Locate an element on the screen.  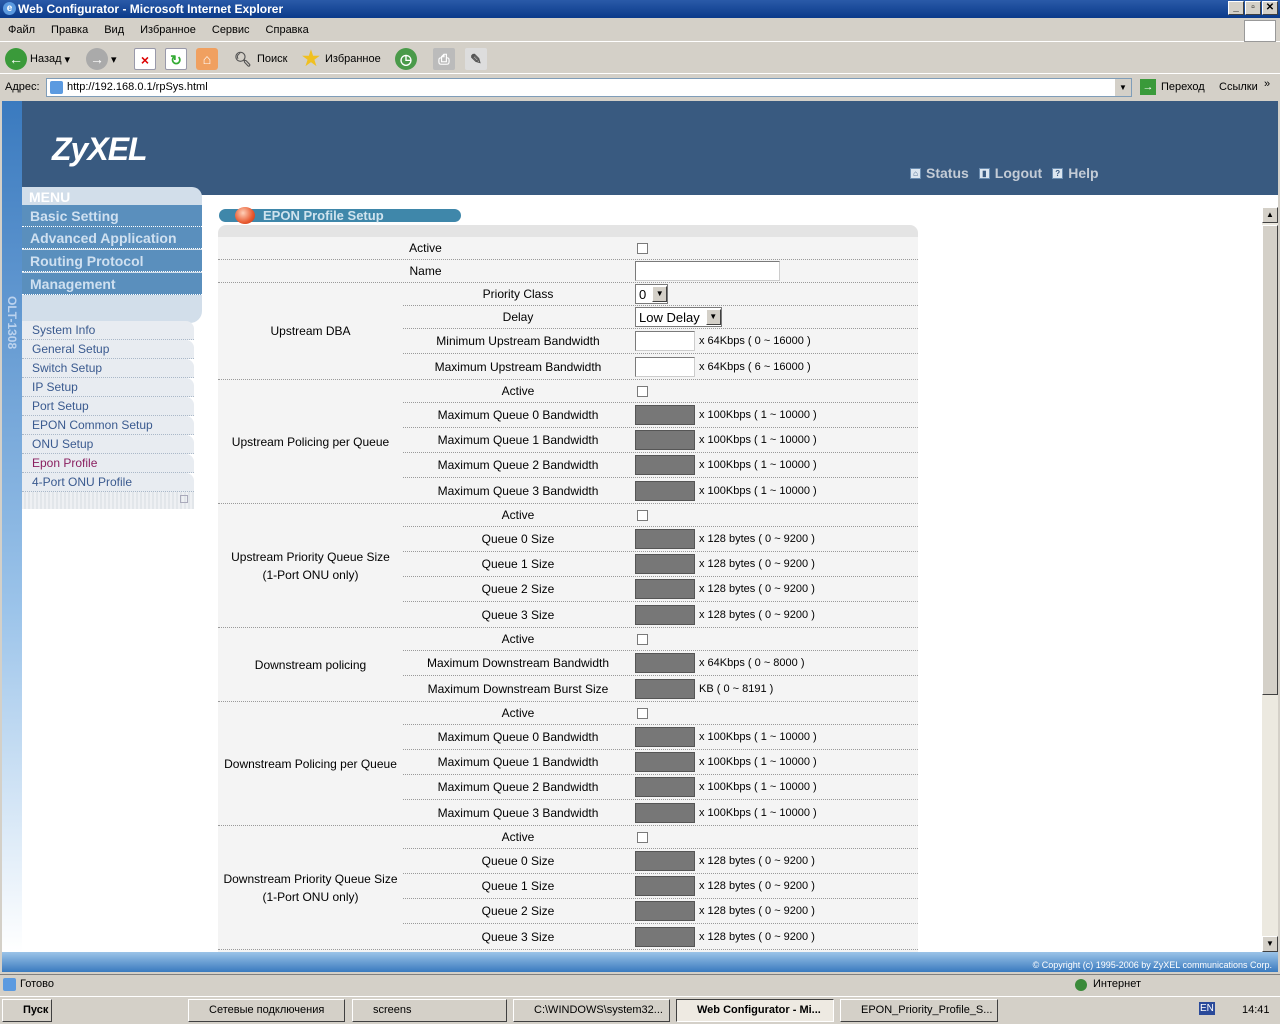
submenu-item: Switch Setup is located at coordinates (108, 368).